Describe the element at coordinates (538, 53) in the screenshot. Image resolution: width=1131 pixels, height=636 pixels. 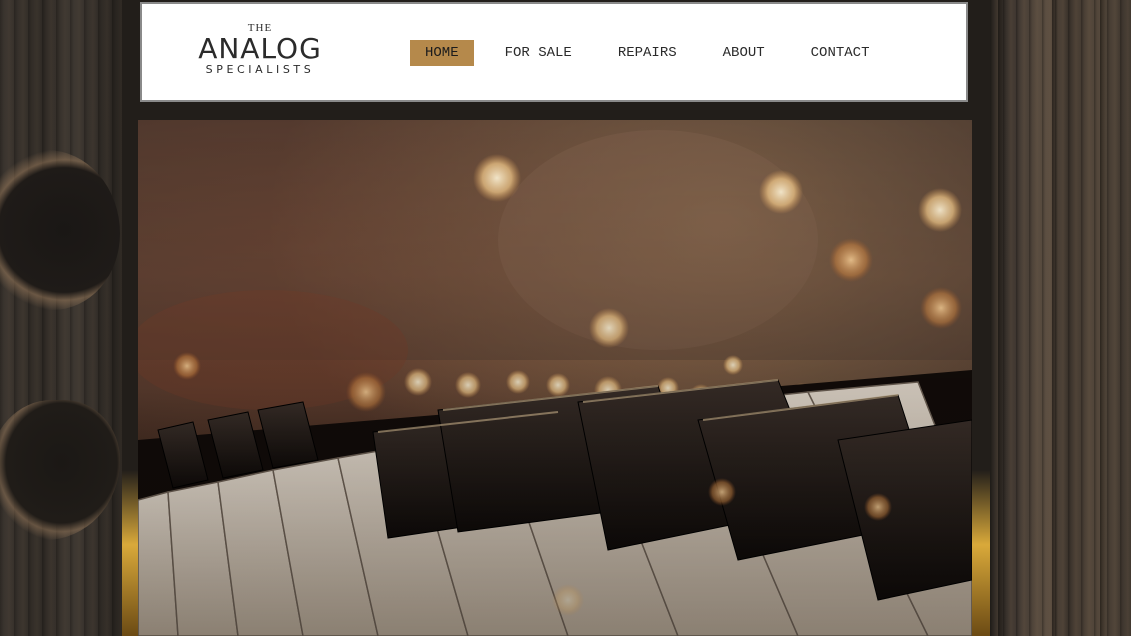
I see `nav-item-for-sale: FOR SALE` at that location.